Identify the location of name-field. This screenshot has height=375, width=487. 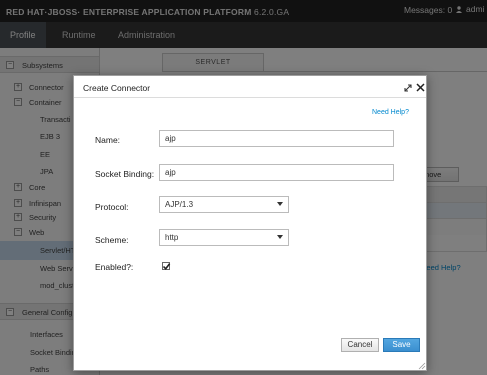
(276, 138).